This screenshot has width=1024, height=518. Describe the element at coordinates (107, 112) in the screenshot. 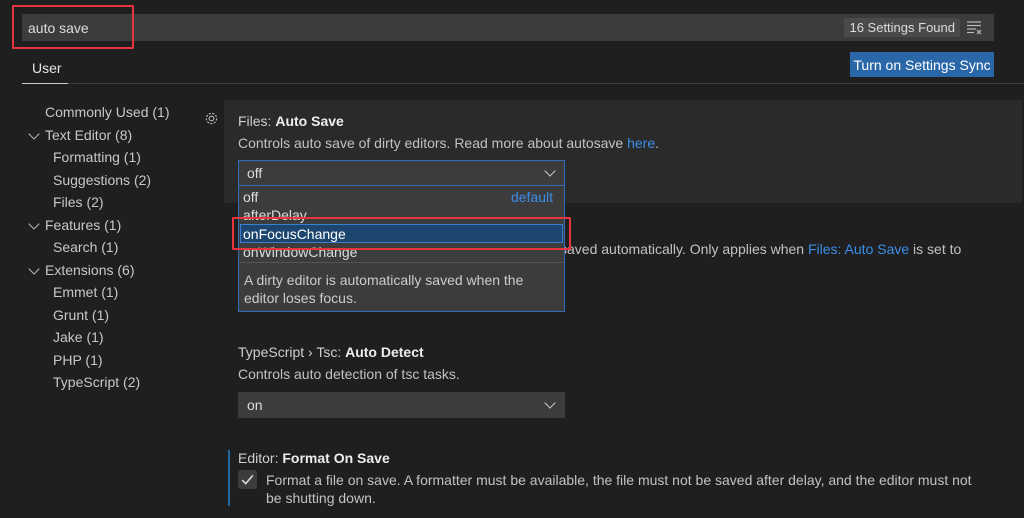

I see `toc-item: Commonly Used (1)` at that location.